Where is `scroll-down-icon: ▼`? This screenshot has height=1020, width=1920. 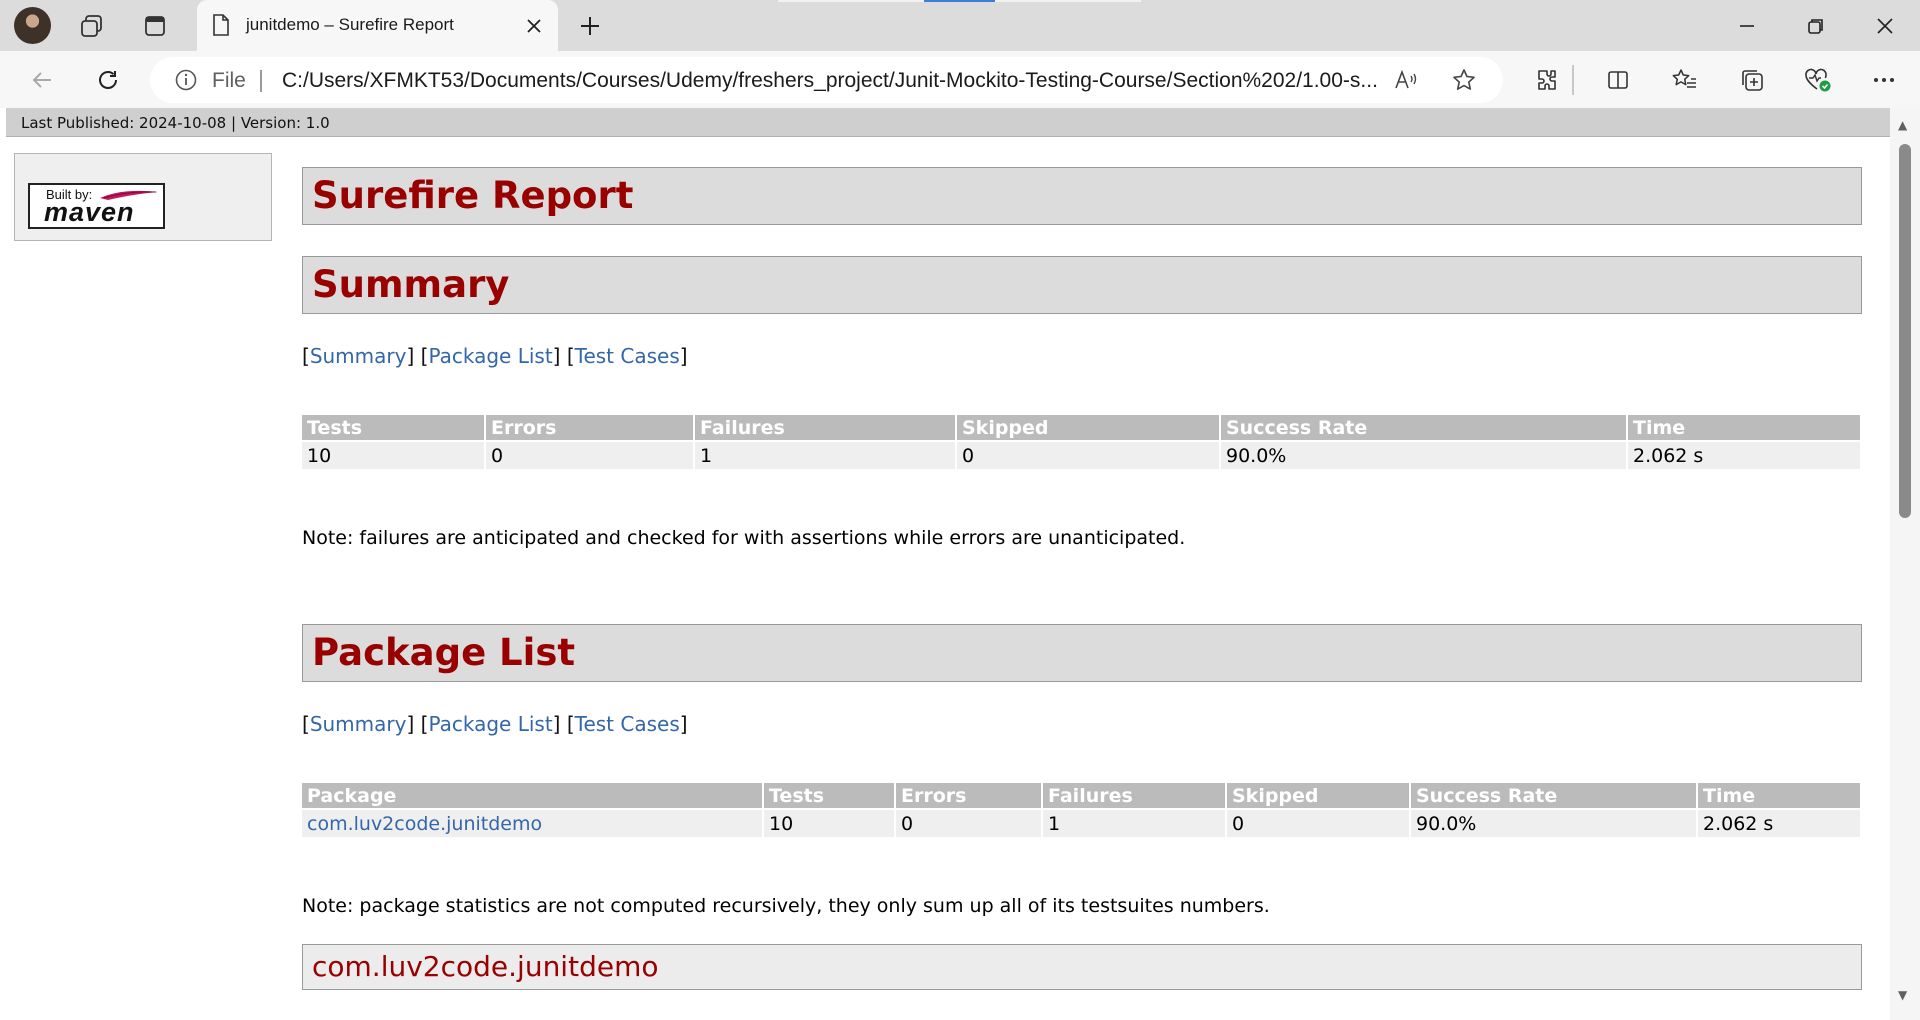
scroll-down-icon: ▼ is located at coordinates (1902, 995).